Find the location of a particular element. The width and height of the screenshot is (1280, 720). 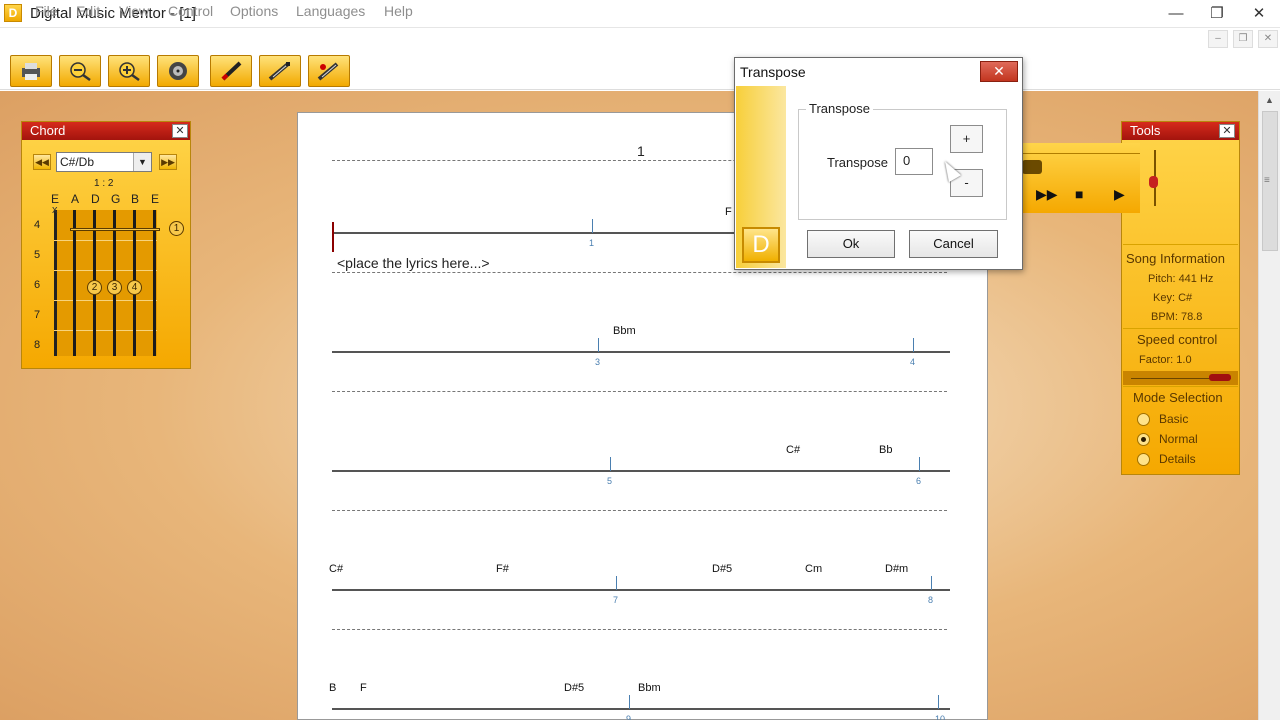

scroll-up-icon: ▲ is located at coordinates (1269, 100).